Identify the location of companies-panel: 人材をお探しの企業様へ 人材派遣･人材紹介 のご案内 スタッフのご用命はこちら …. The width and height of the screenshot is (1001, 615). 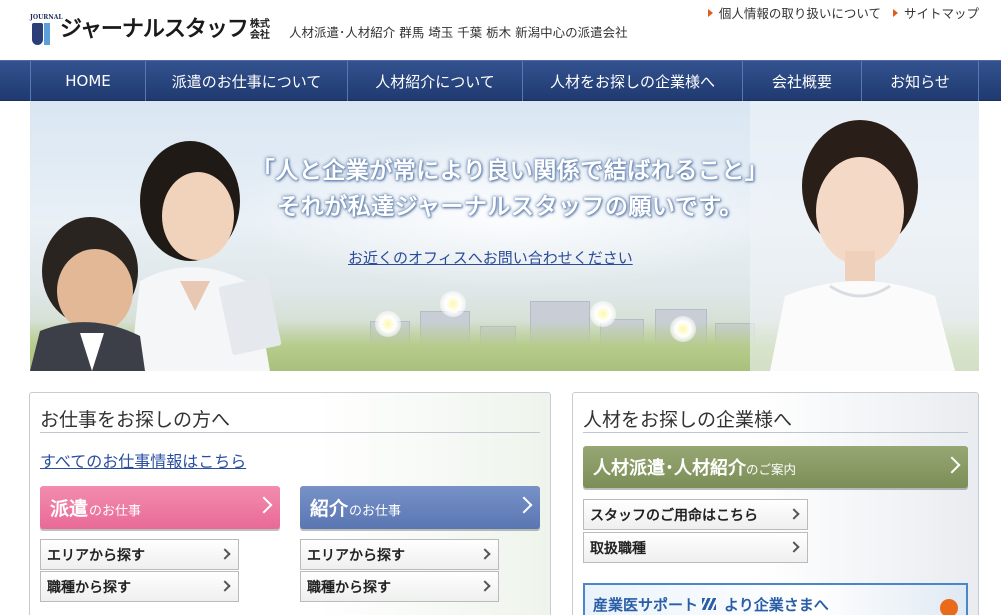
(775, 503).